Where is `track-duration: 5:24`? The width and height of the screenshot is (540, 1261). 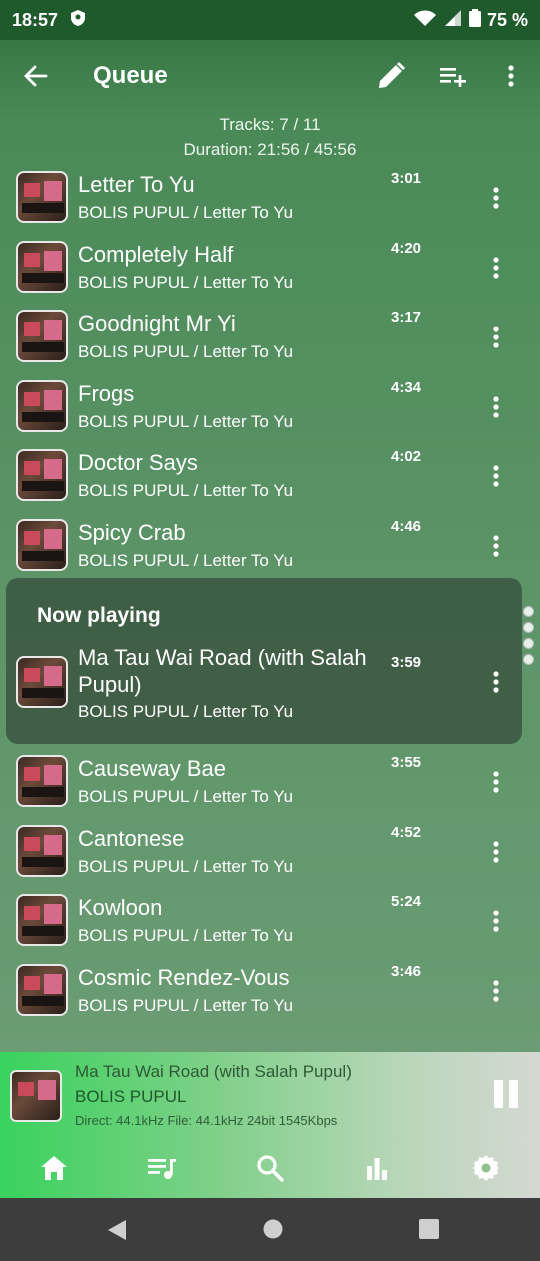 track-duration: 5:24 is located at coordinates (406, 901).